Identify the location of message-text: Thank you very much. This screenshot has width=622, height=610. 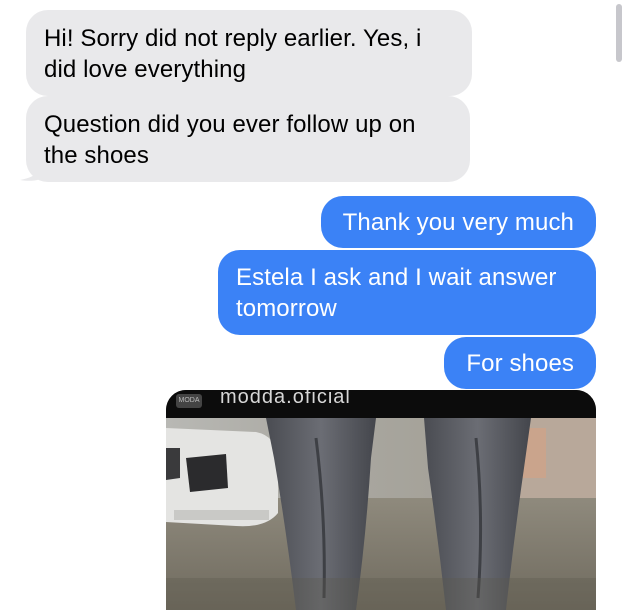
(458, 222).